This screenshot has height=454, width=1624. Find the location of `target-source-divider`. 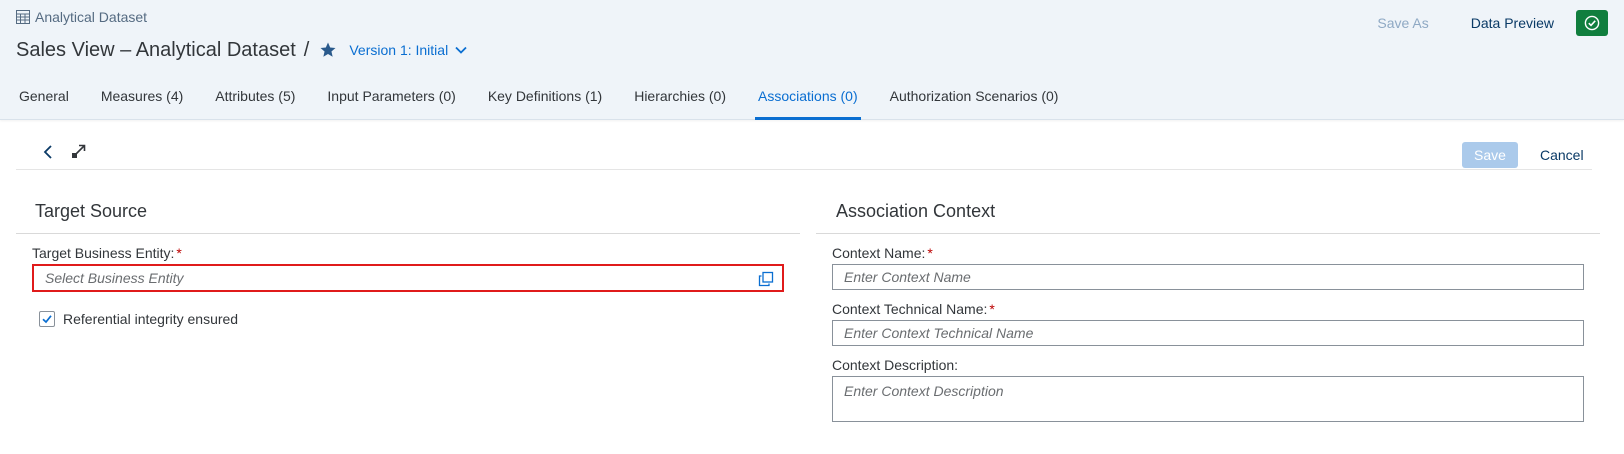

target-source-divider is located at coordinates (408, 233).